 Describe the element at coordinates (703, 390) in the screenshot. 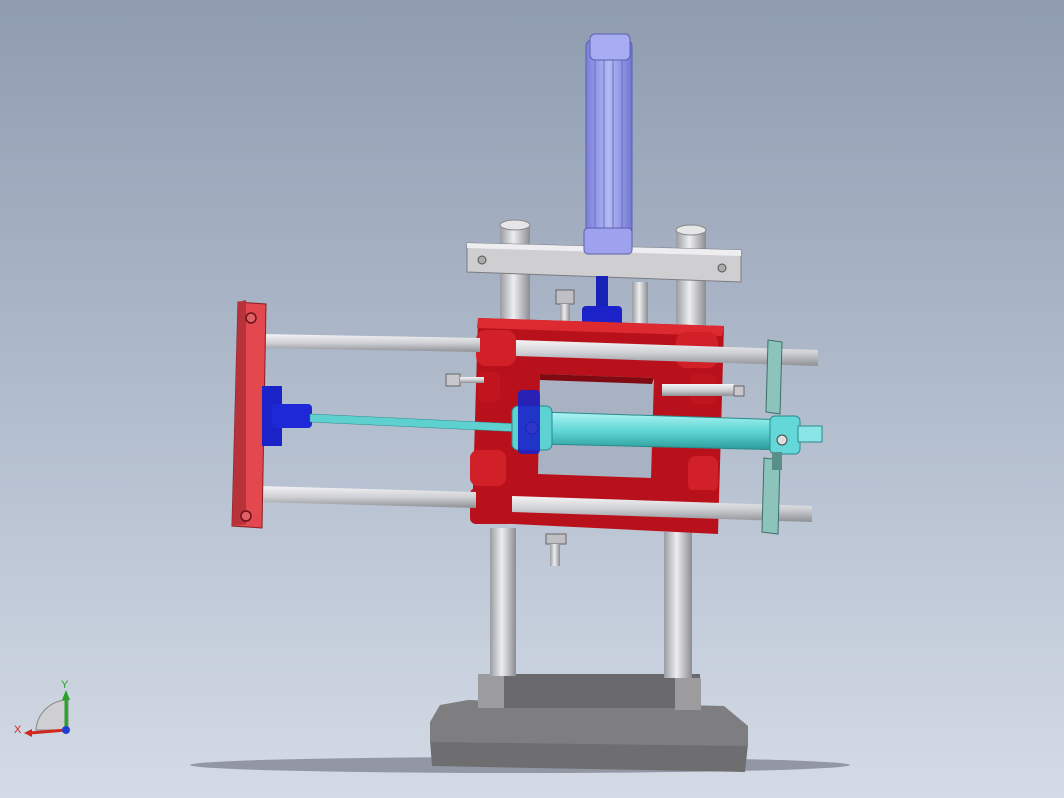

I see `stop-screw-right` at that location.